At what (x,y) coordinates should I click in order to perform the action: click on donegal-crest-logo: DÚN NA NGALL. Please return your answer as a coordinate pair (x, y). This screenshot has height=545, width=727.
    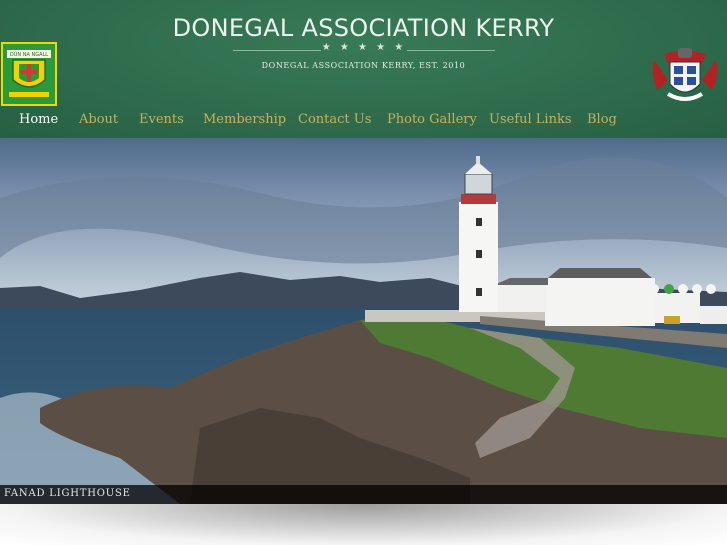
    Looking at the image, I should click on (29, 74).